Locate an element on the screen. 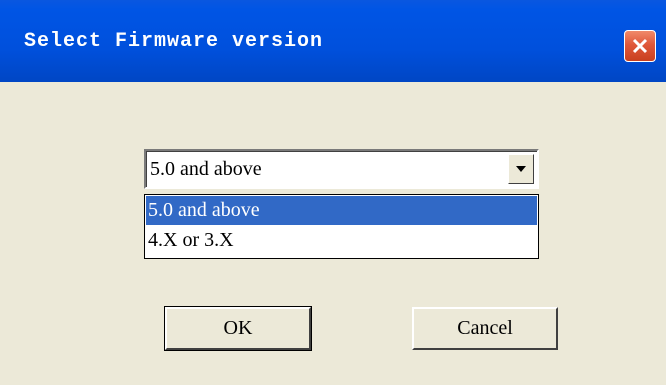 The width and height of the screenshot is (666, 385). dropdown-button is located at coordinates (521, 169).